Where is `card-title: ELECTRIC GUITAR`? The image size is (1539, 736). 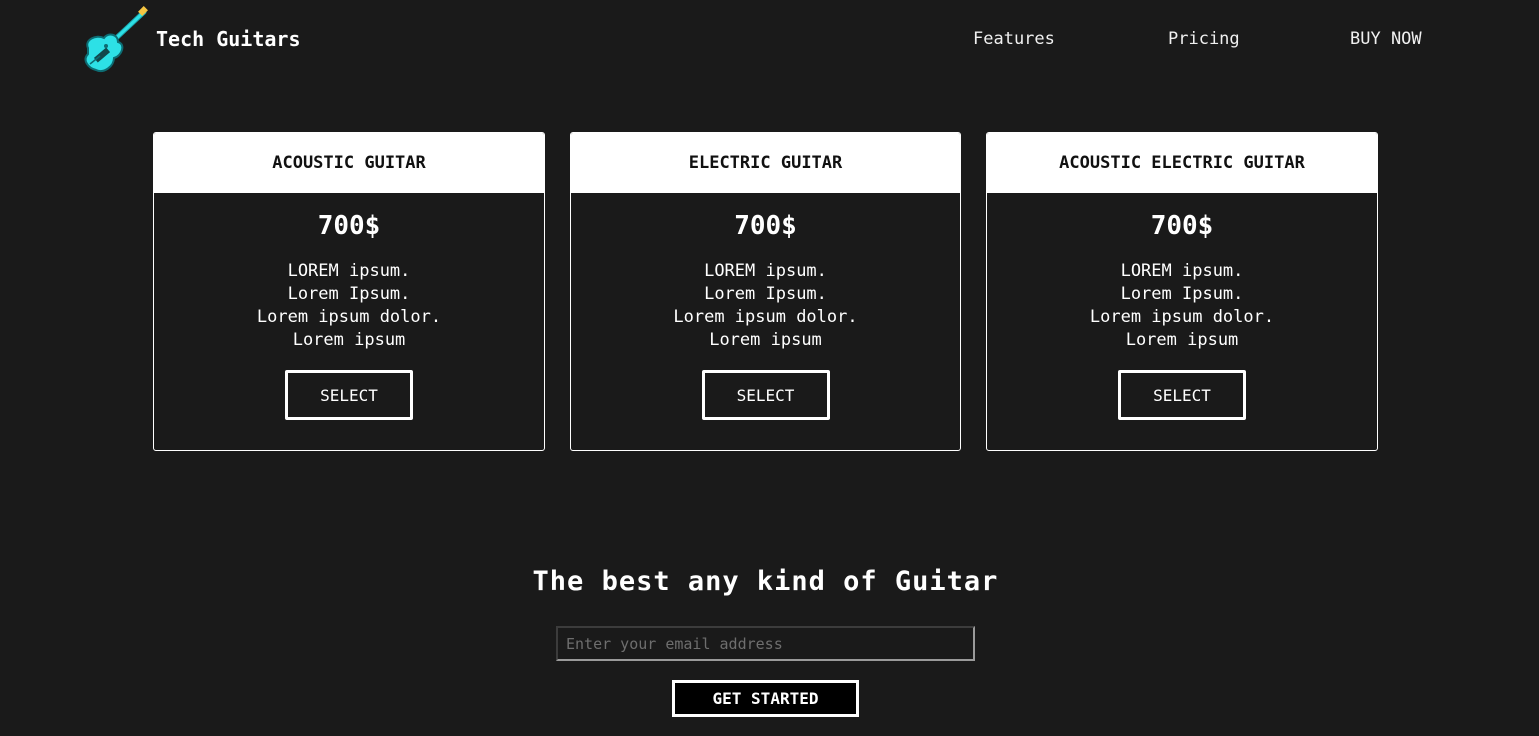
card-title: ELECTRIC GUITAR is located at coordinates (765, 163).